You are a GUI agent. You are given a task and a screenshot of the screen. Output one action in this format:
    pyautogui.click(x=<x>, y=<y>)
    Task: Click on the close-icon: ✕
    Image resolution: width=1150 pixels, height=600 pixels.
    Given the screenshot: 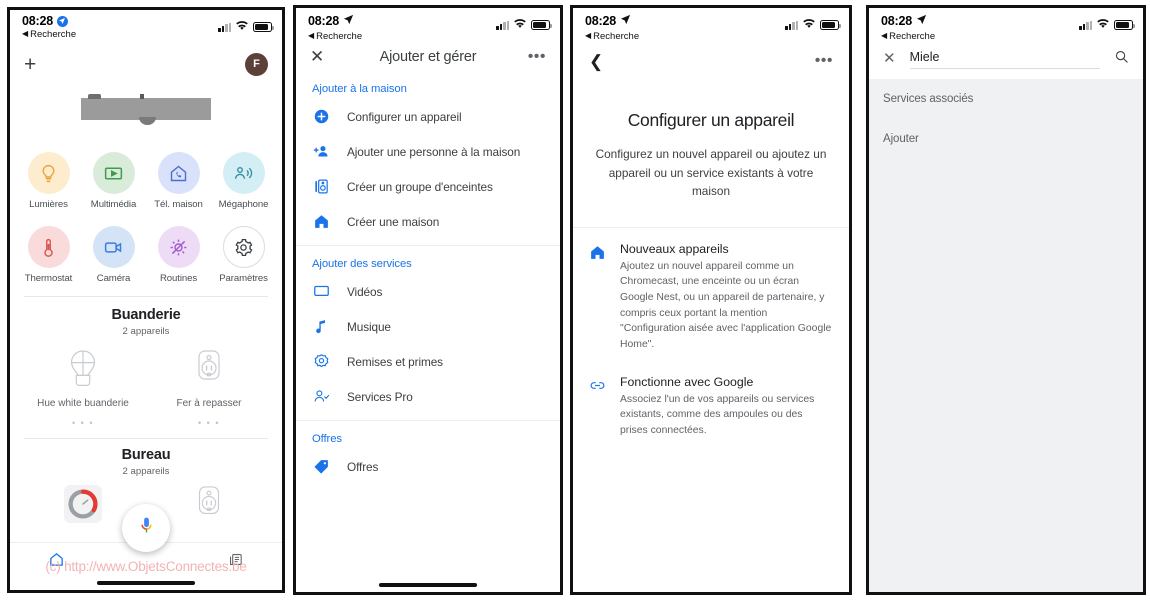 What is the action you would take?
    pyautogui.click(x=321, y=56)
    